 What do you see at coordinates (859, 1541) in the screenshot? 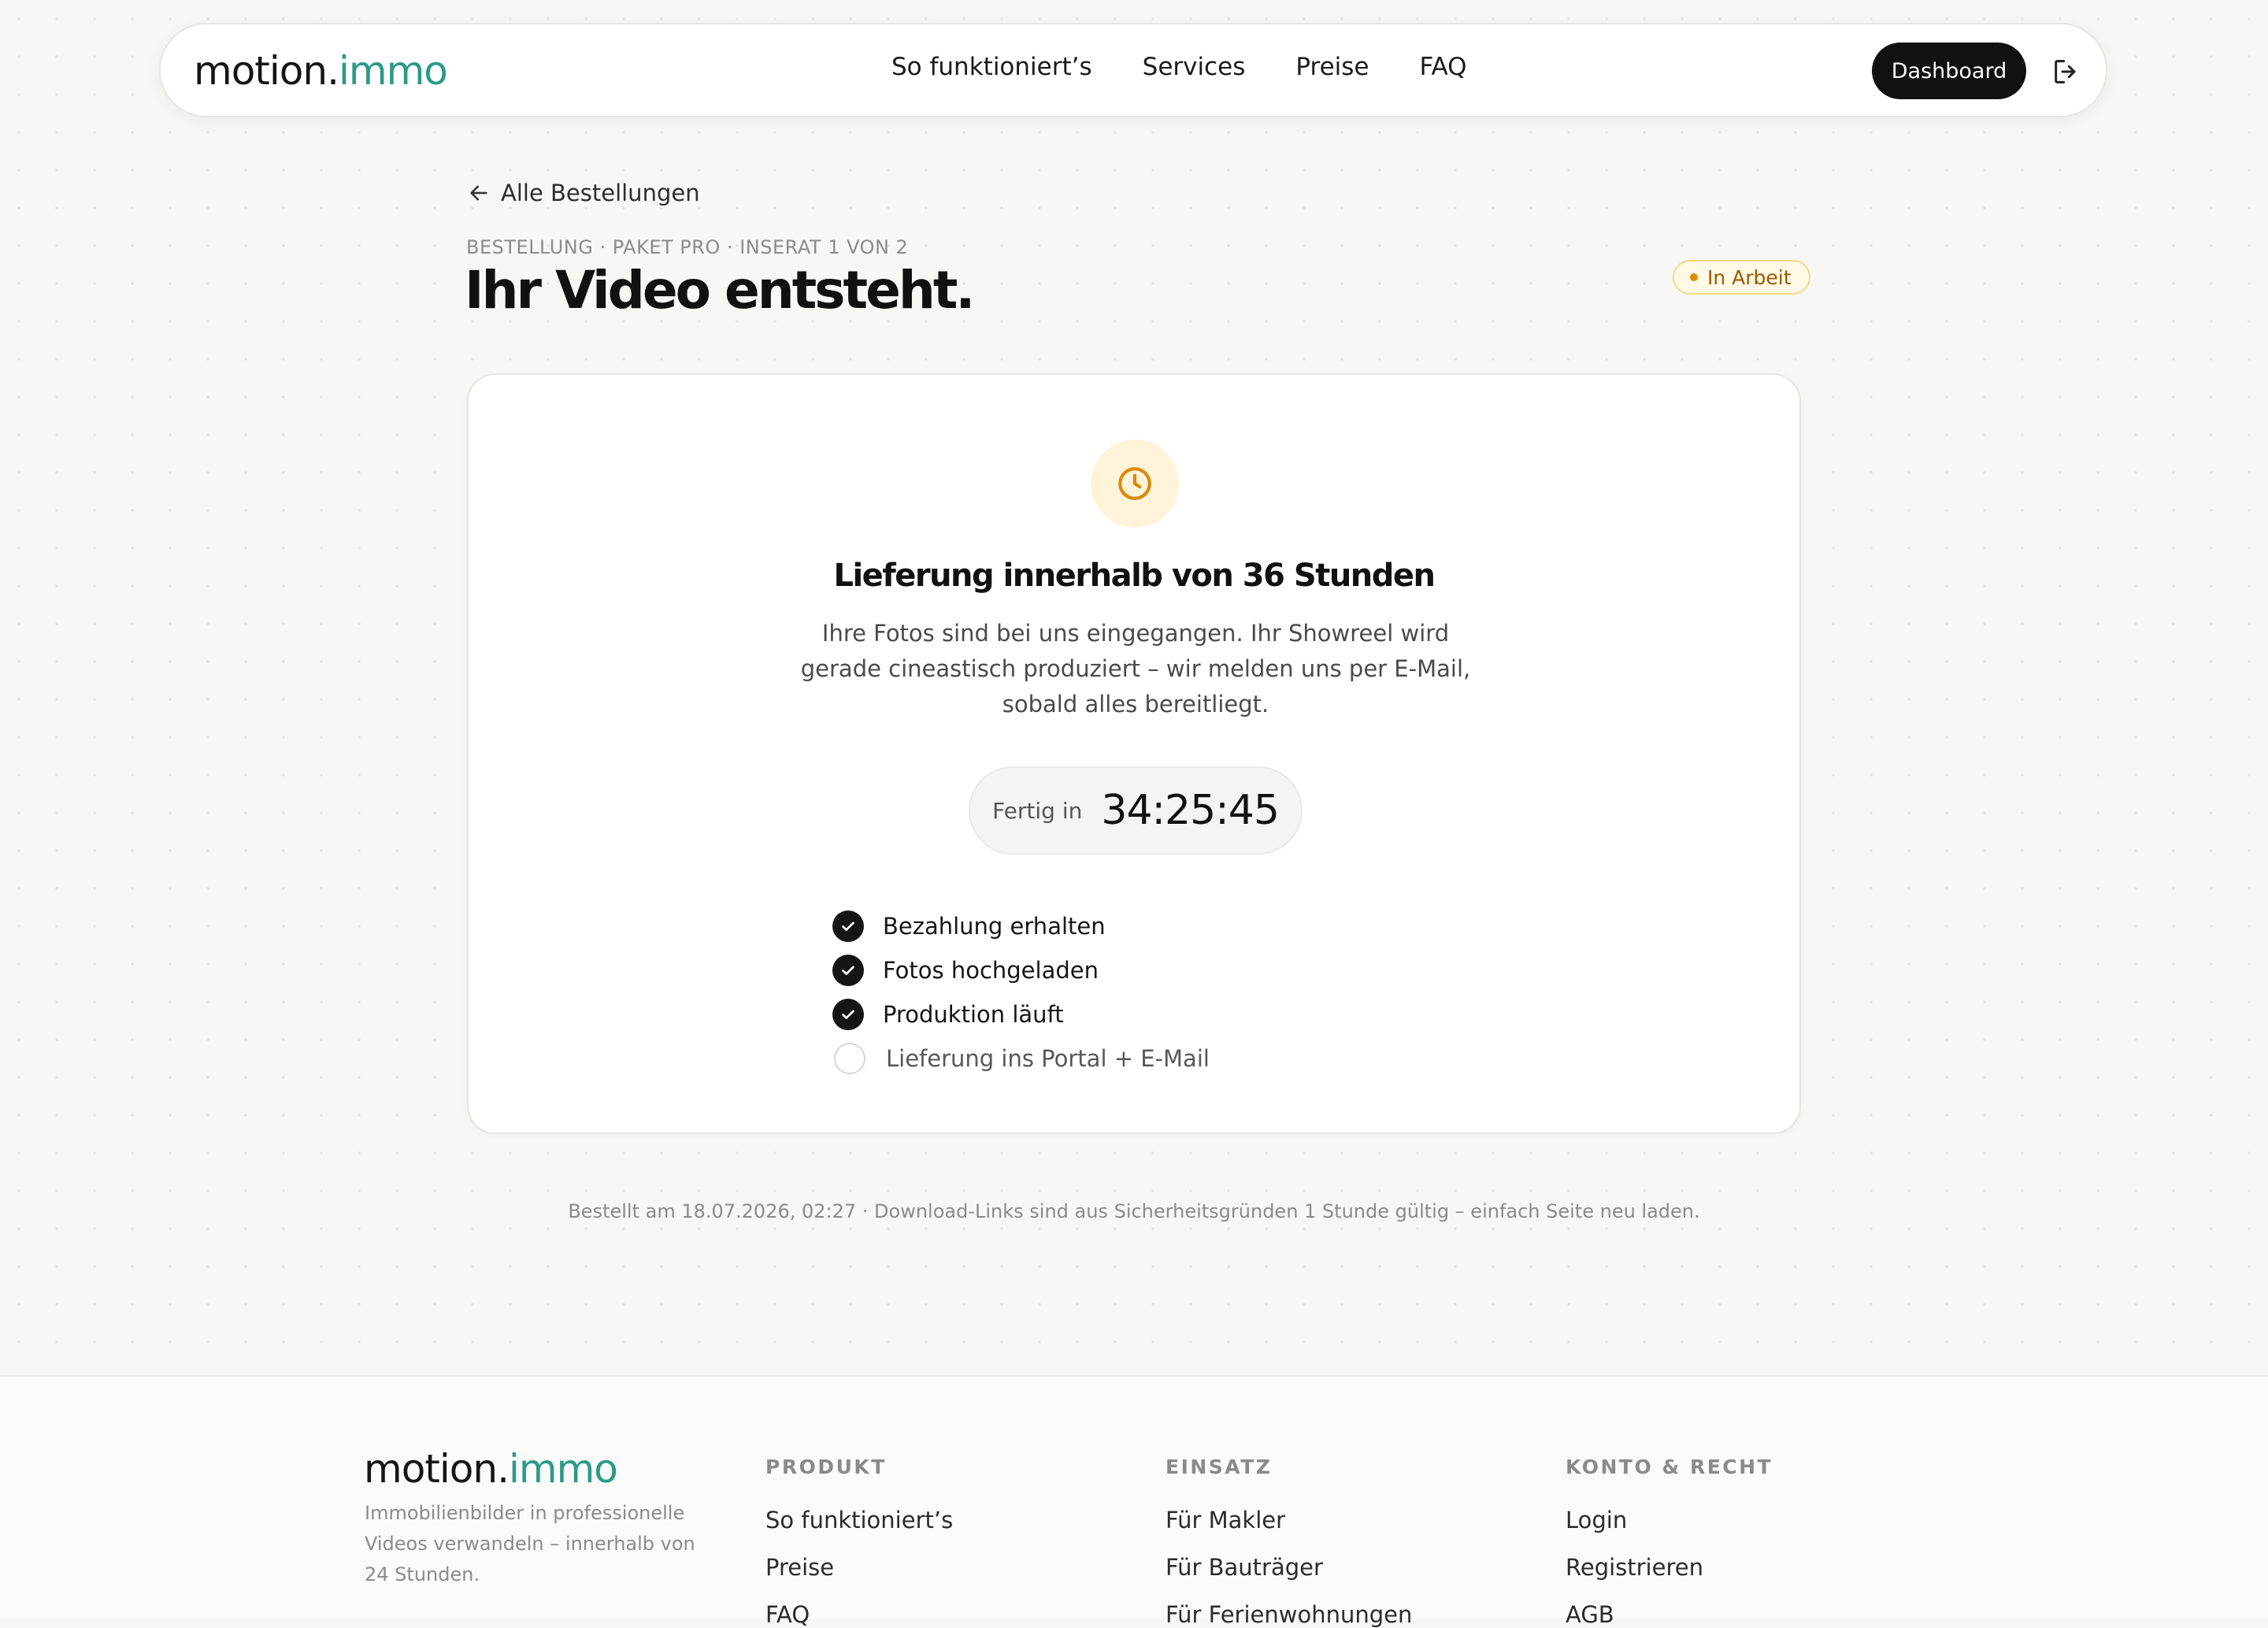
I see `footer-column-product: PRODUKT So funktioniert’s Preise FAQ` at bounding box center [859, 1541].